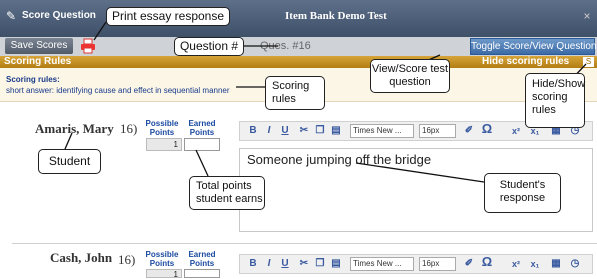 This screenshot has height=279, width=597. What do you see at coordinates (410, 76) in the screenshot?
I see `callout-view-score: View/Score test question` at bounding box center [410, 76].